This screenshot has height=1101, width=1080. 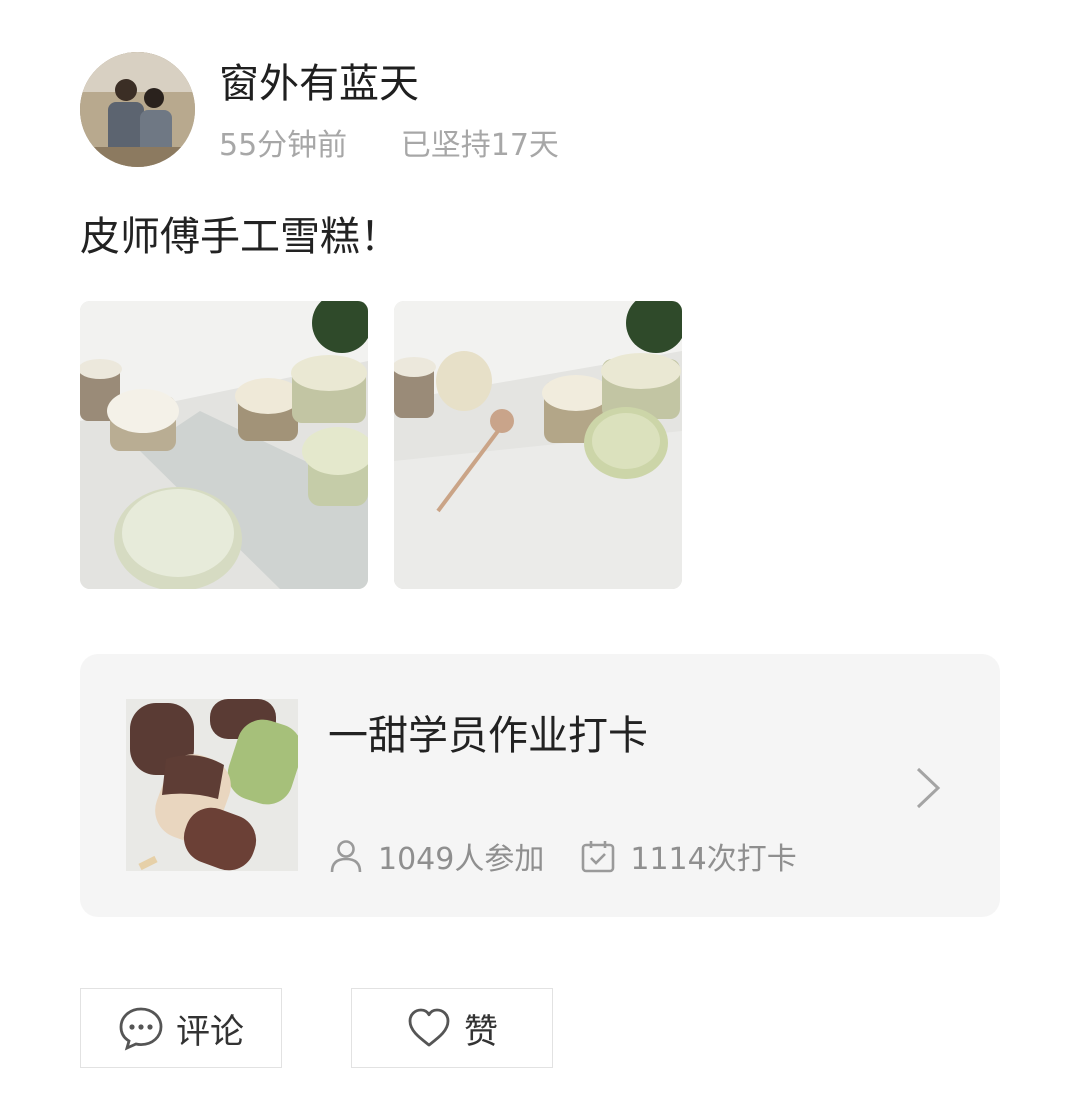 What do you see at coordinates (481, 1031) in the screenshot?
I see `like-label: 赞` at bounding box center [481, 1031].